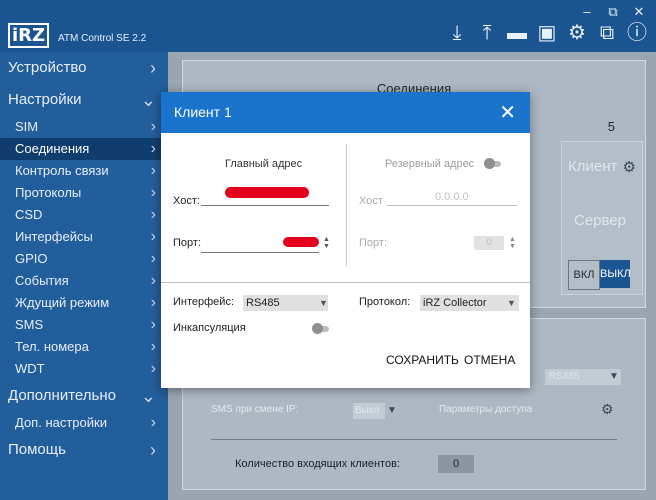  I want to click on port-label: Порт:, so click(187, 243).